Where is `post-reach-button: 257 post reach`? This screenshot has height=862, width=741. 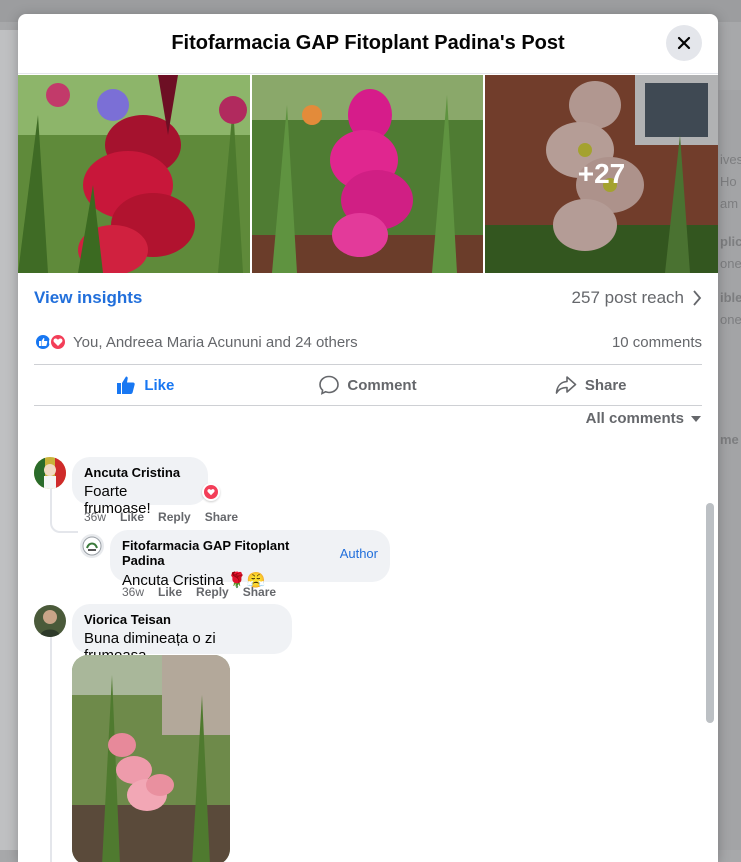 post-reach-button: 257 post reach is located at coordinates (637, 298).